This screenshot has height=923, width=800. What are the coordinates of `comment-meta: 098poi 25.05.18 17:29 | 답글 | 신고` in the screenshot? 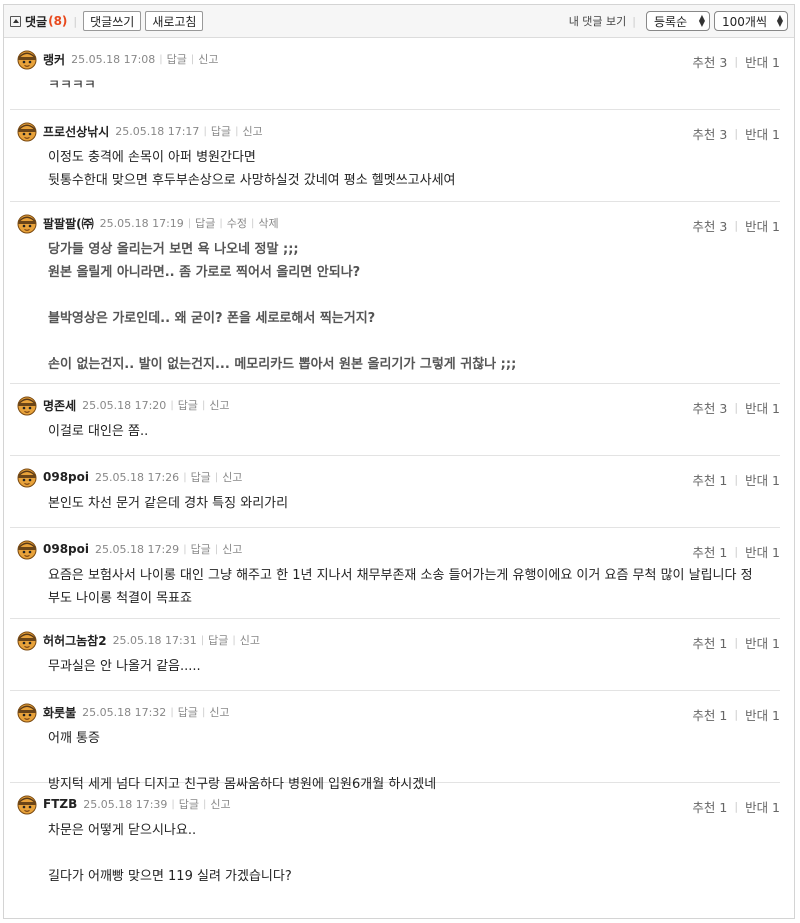 It's located at (129, 549).